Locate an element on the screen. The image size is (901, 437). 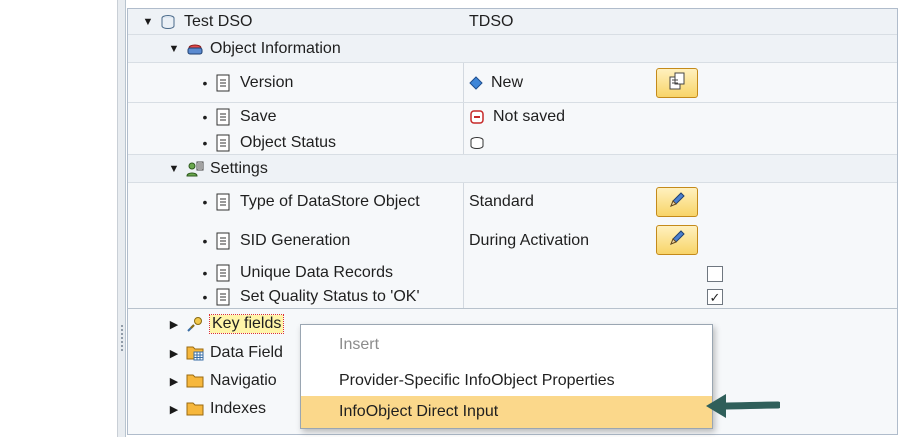
version-label: Version is located at coordinates (267, 82).